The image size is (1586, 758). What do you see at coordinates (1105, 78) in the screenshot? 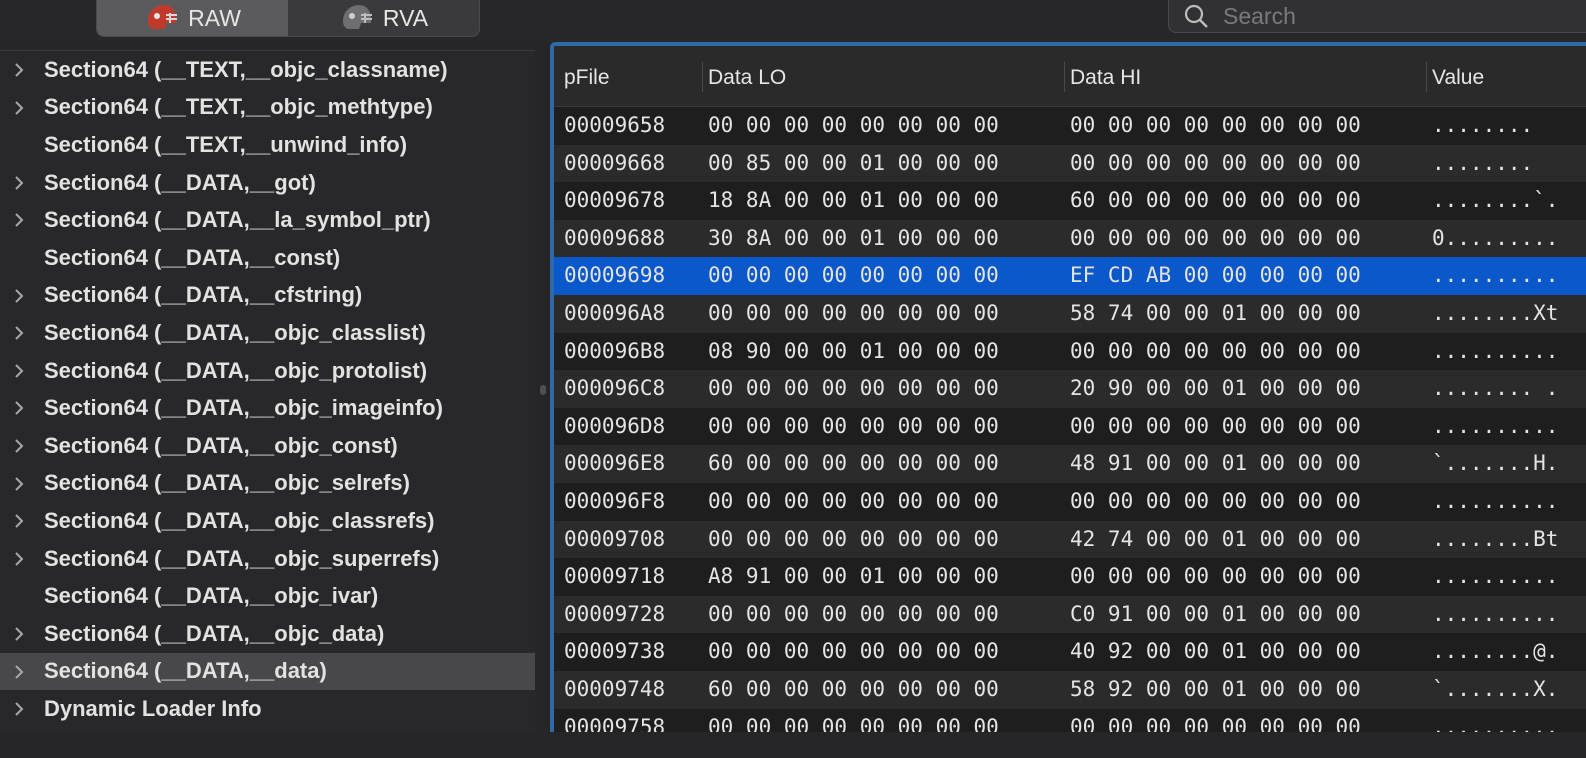
I see `column-header-data-hi: Data HI` at bounding box center [1105, 78].